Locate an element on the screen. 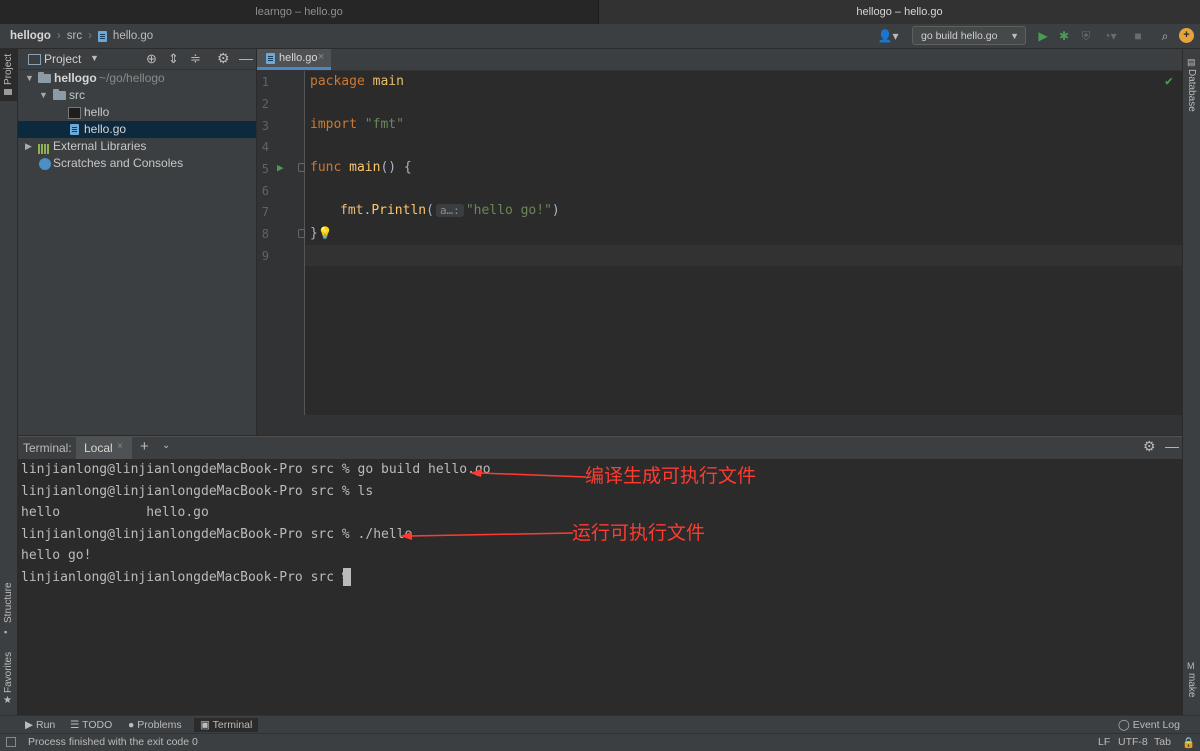 The width and height of the screenshot is (1200, 751). window-tab-learngo: learngo – hello.go is located at coordinates (299, 12).